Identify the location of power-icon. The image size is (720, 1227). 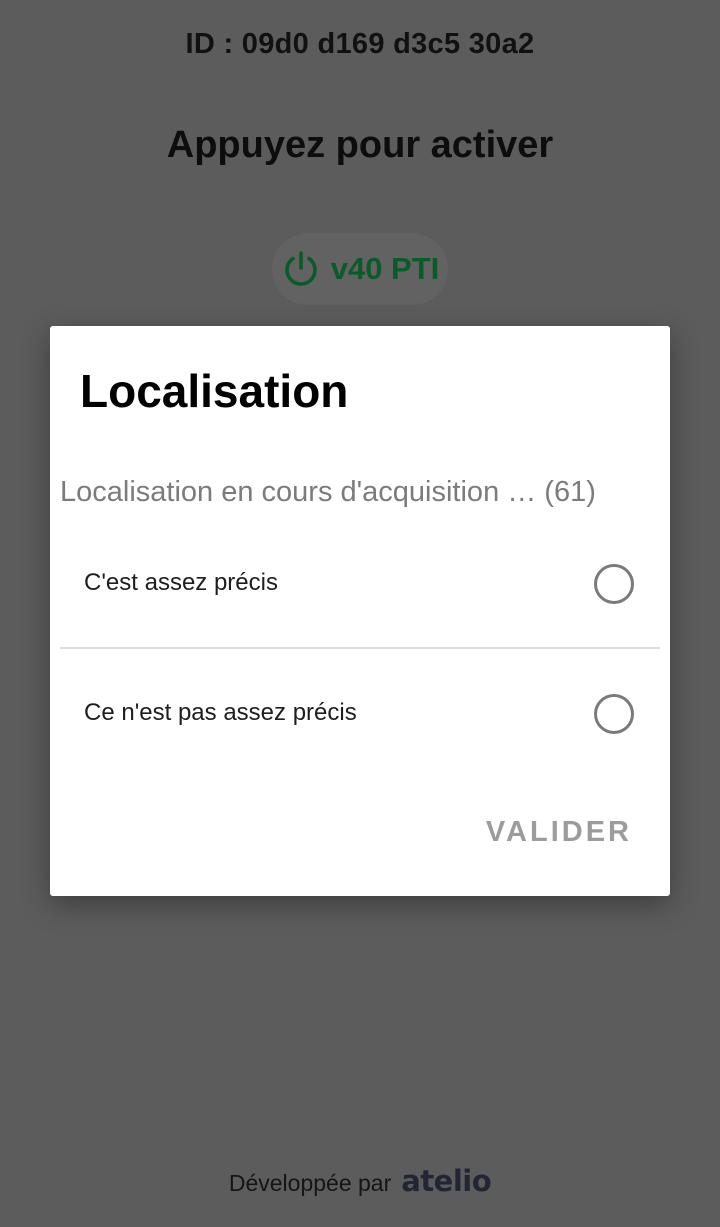
(301, 269).